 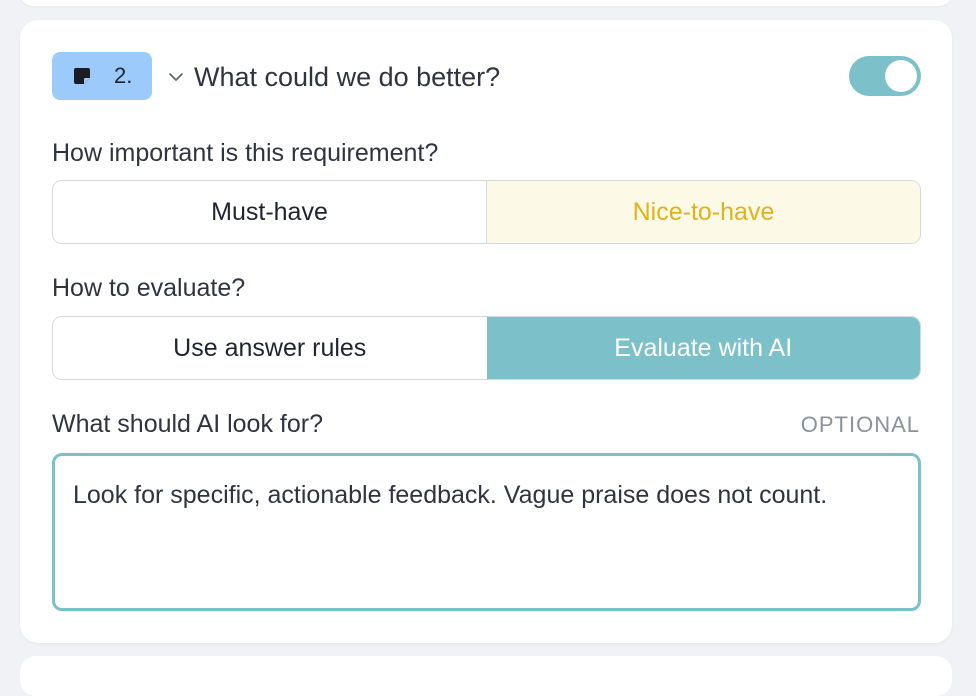 What do you see at coordinates (149, 288) in the screenshot?
I see `evaluation-label: How to evaluate?` at bounding box center [149, 288].